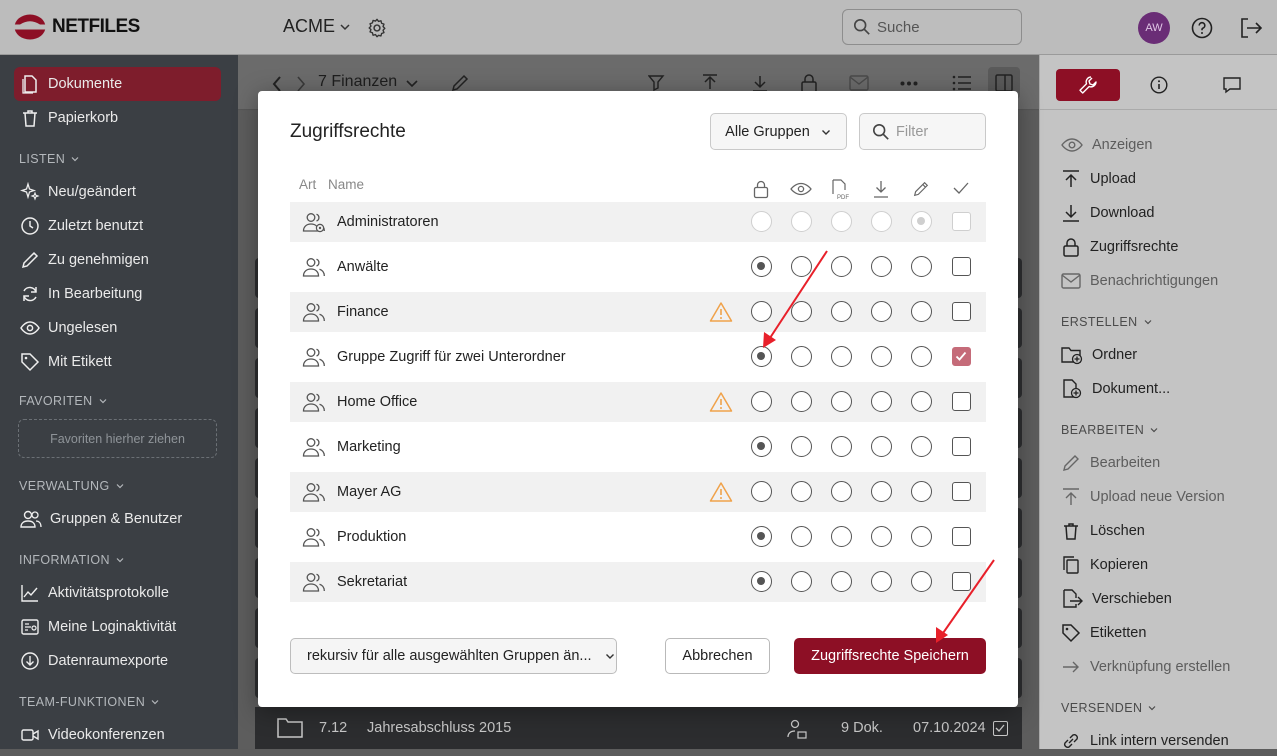 The height and width of the screenshot is (756, 1277). I want to click on action-bearbeiten: Bearbeiten, so click(1110, 463).